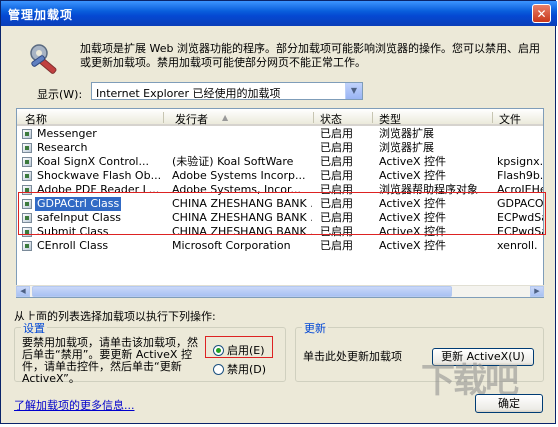 Image resolution: width=558 pixels, height=427 pixels. I want to click on show-dropdown: Internet Explorer 已经使用的加载项 ▼, so click(227, 91).